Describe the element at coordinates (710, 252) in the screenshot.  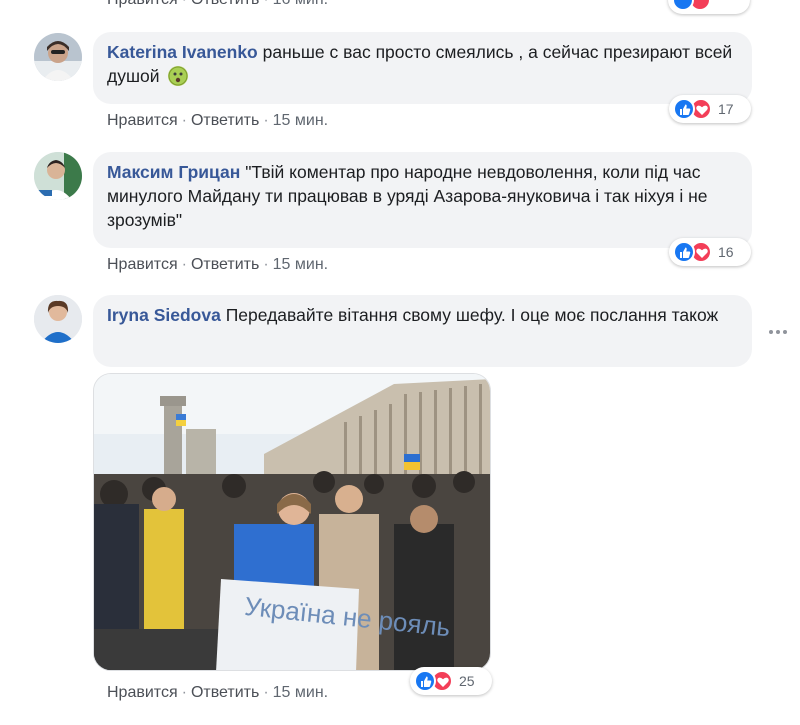
I see `reactions-summary: 16` at that location.